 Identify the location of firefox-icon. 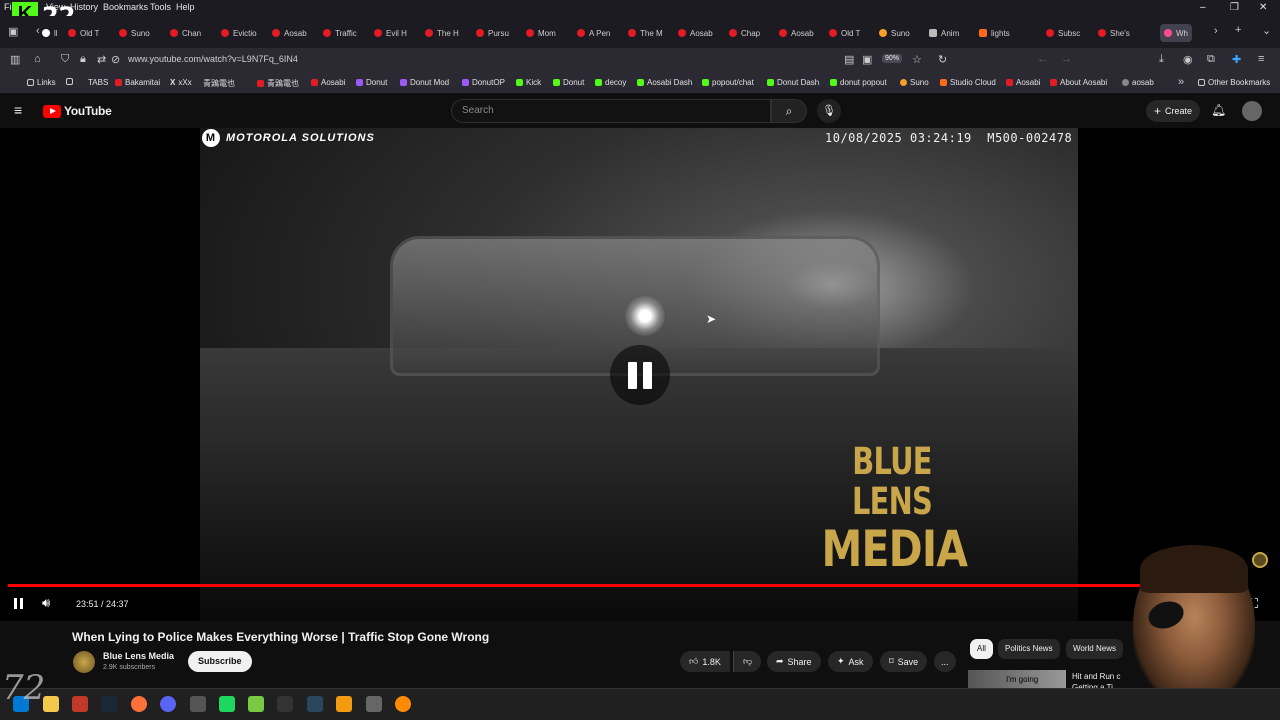
(139, 704).